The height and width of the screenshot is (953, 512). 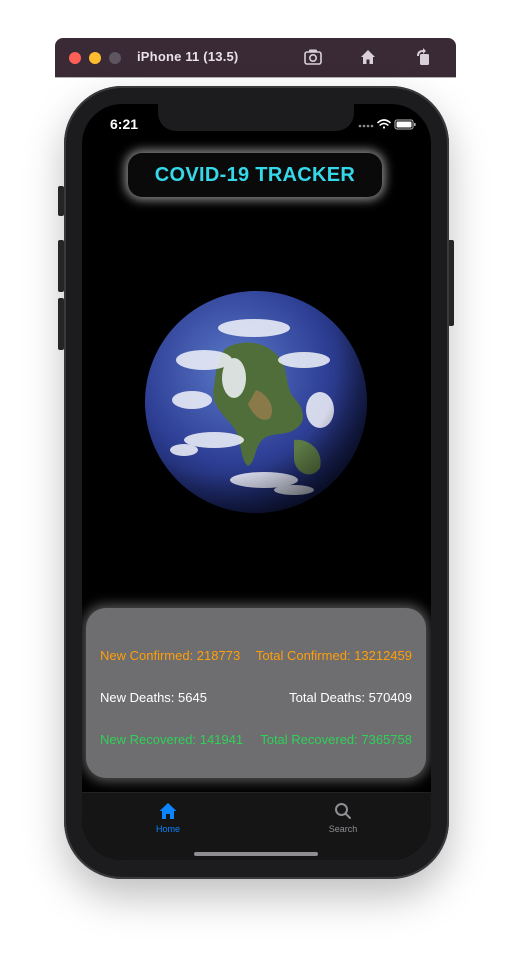 I want to click on close-window-button, so click(x=75, y=58).